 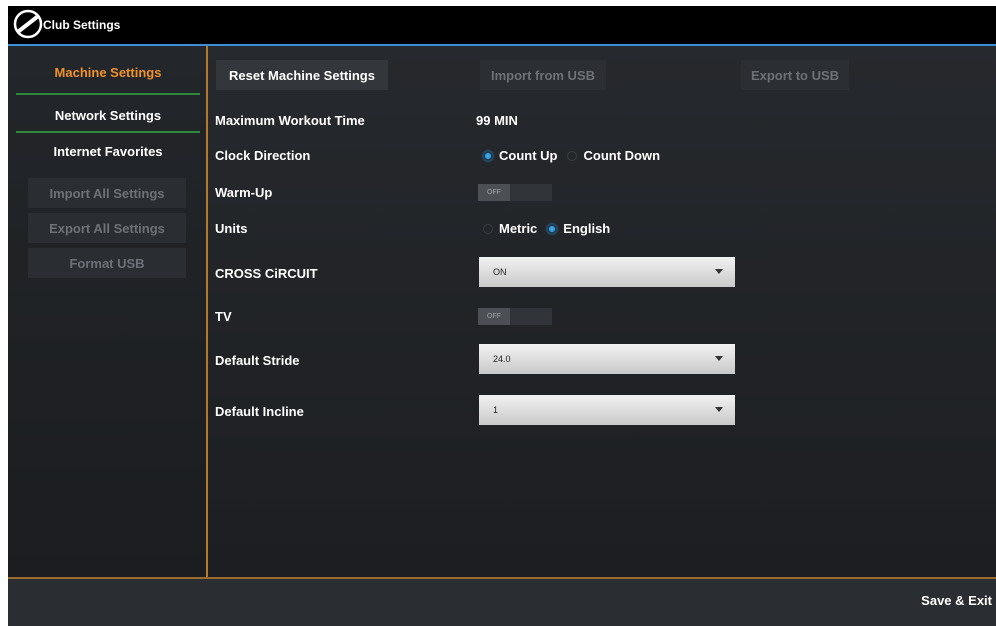 I want to click on english-radio, so click(x=552, y=228).